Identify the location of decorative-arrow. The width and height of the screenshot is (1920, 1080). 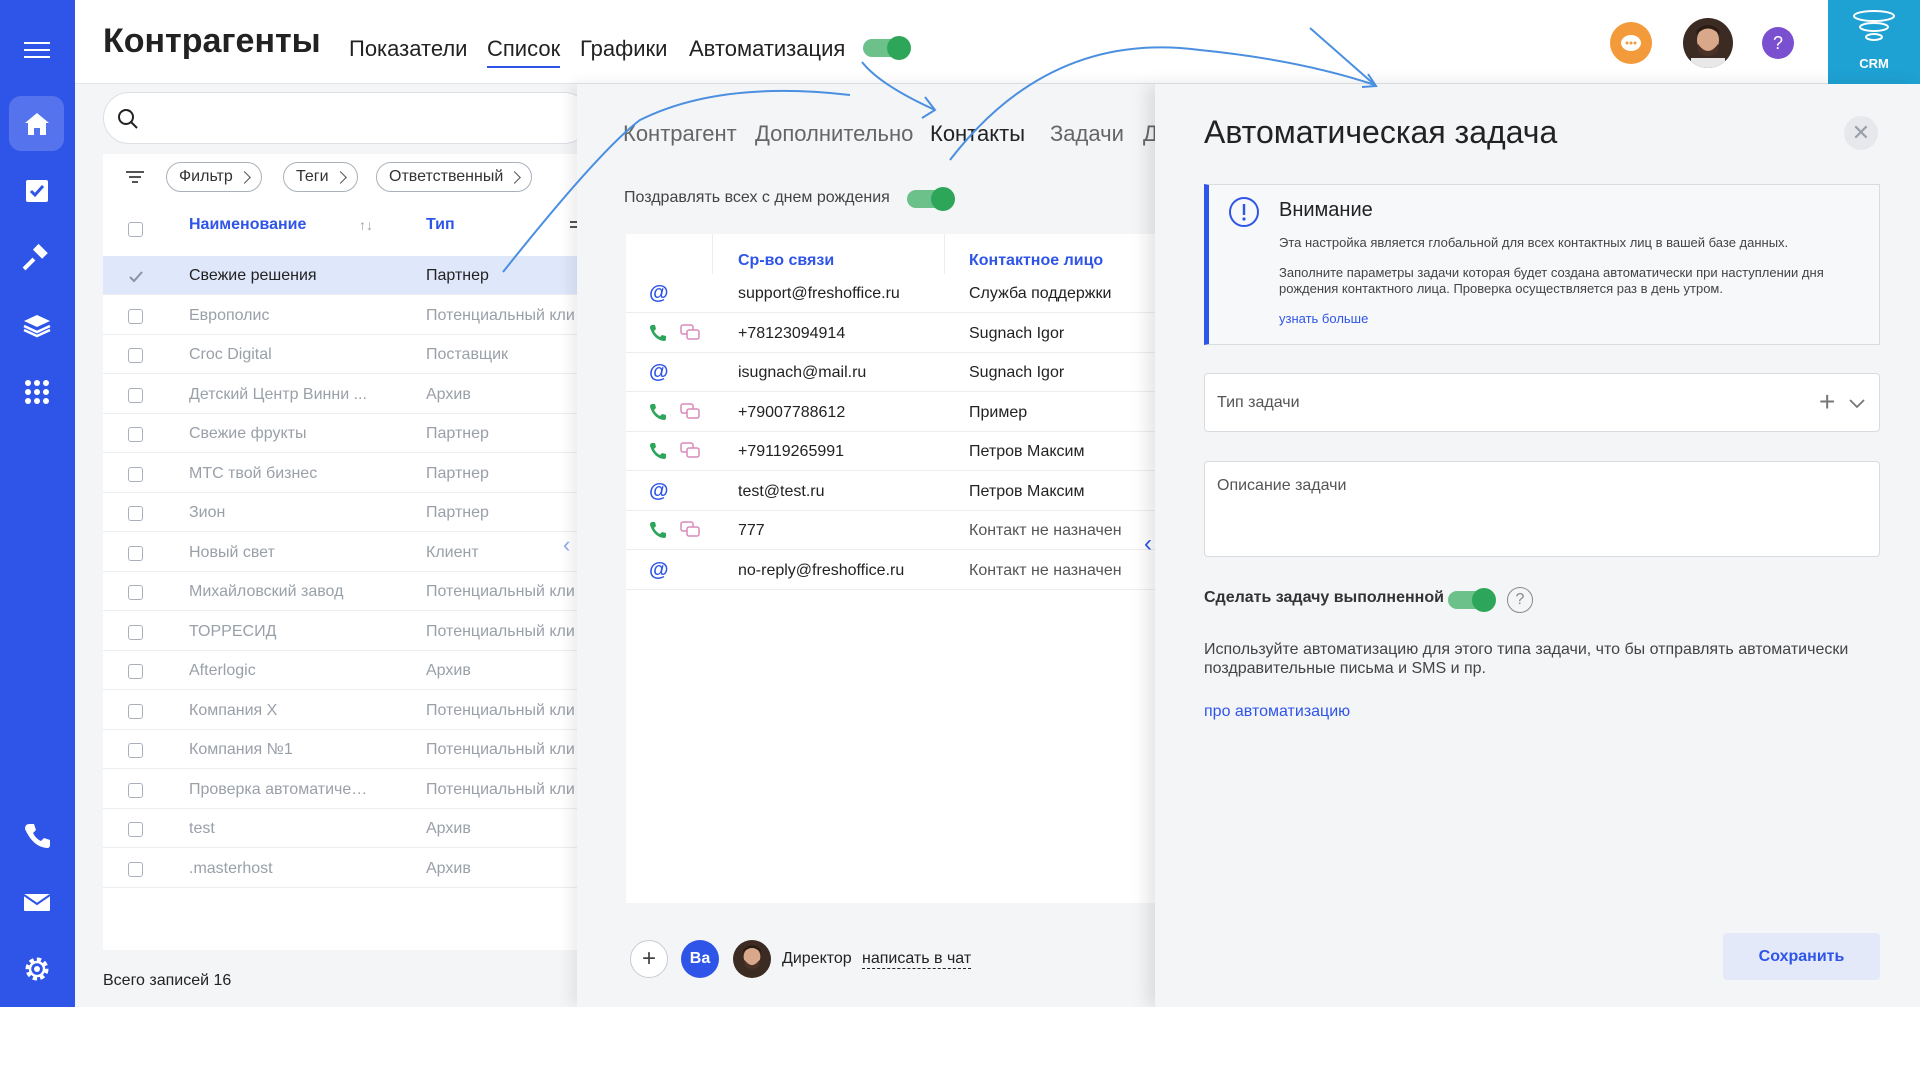
(940, 150).